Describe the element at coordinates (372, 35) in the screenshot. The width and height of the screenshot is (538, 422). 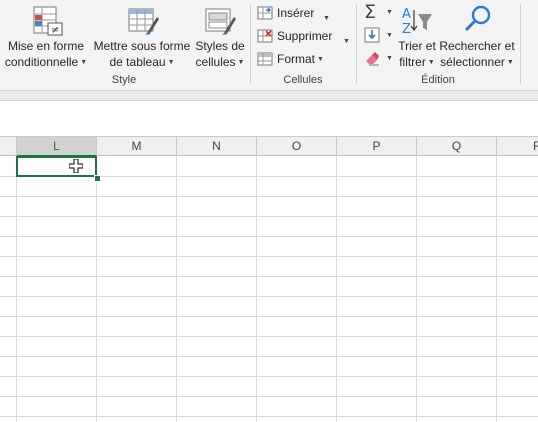
I see `fill-down-icon` at that location.